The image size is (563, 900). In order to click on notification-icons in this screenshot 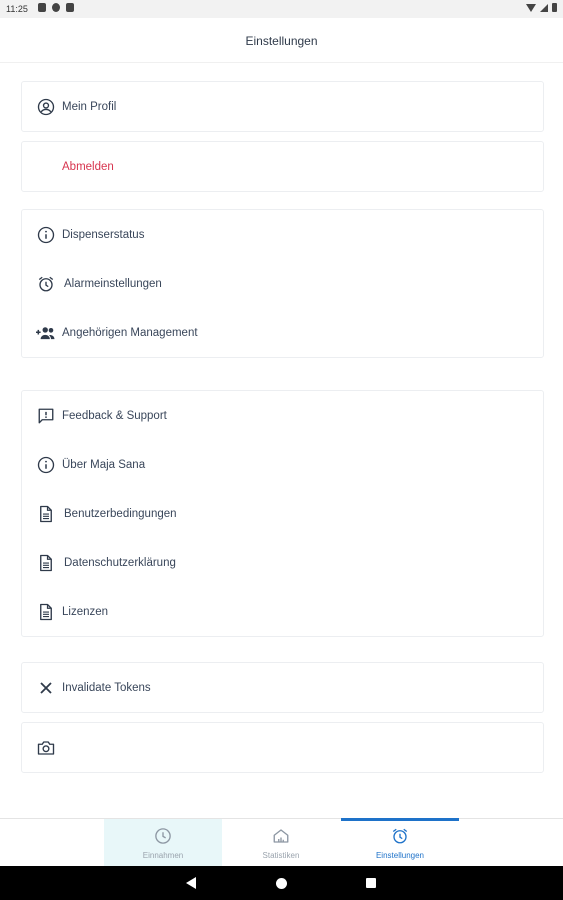, I will do `click(56, 7)`.